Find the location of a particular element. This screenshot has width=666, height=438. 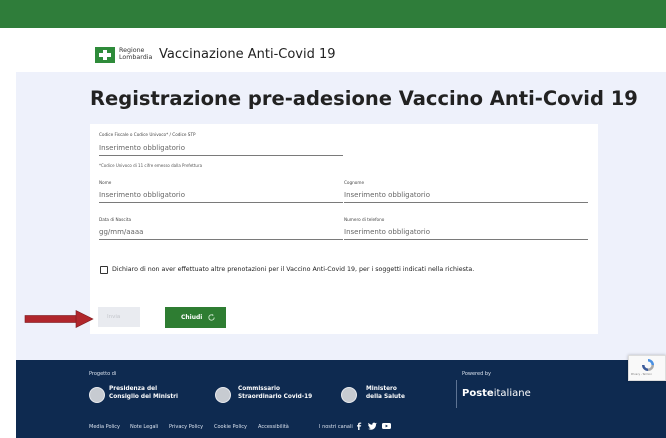

logo-line2: Lombardia is located at coordinates (136, 57).